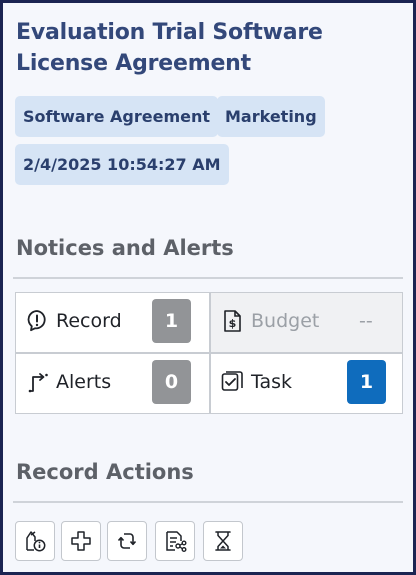 This screenshot has height=575, width=416. I want to click on notice-label: Budget, so click(285, 321).